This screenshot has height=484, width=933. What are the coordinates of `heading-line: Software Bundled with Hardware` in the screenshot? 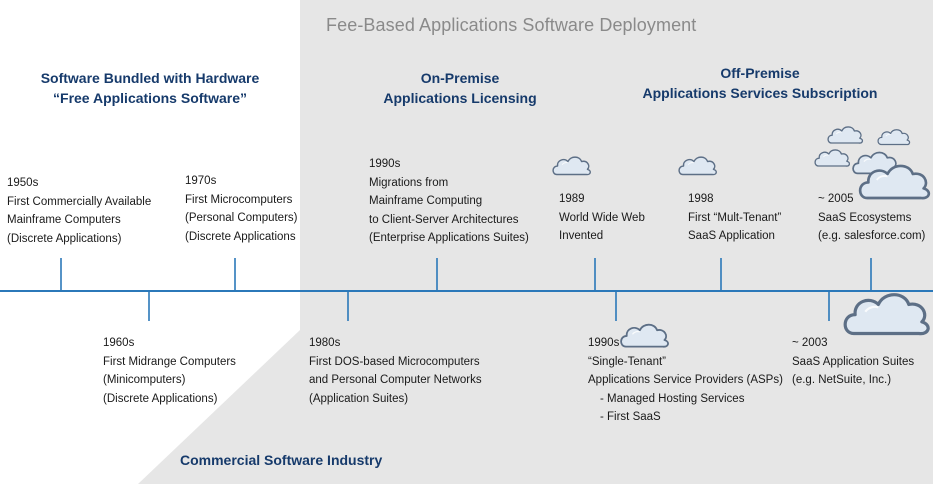 It's located at (150, 78).